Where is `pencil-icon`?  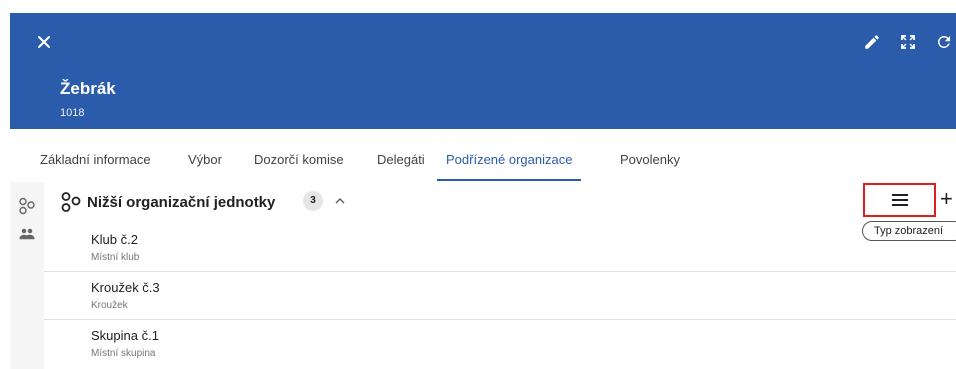 pencil-icon is located at coordinates (872, 42).